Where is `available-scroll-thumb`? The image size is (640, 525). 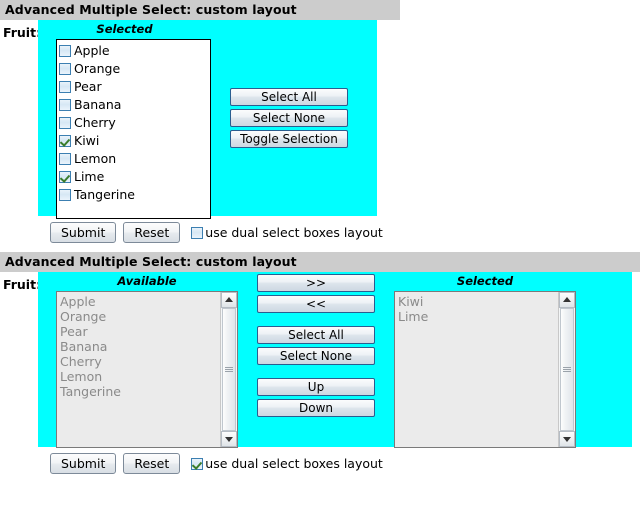
available-scroll-thumb is located at coordinates (229, 369).